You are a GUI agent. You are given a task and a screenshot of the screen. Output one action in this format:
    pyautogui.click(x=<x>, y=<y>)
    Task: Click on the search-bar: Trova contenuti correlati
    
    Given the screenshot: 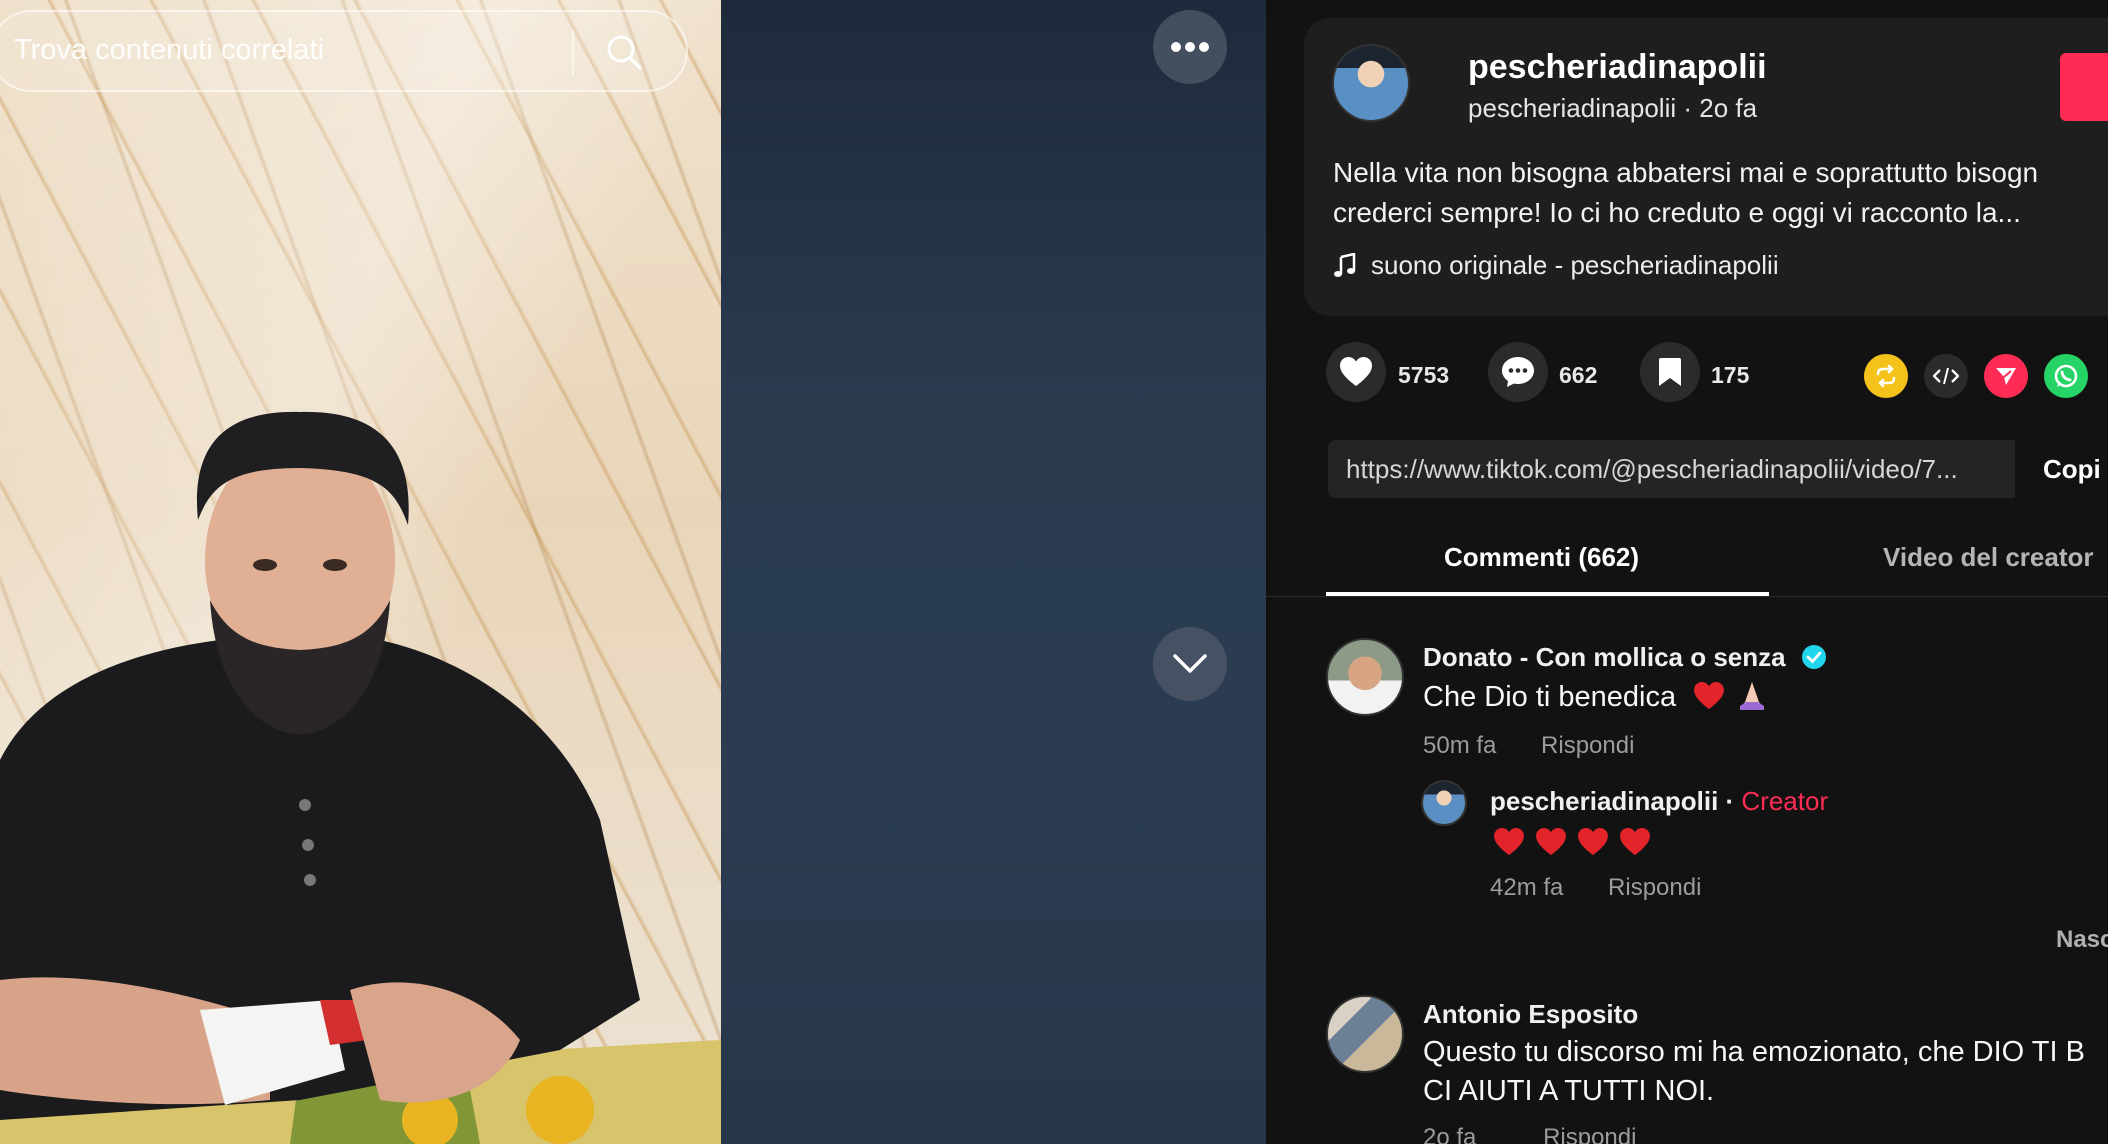 What is the action you would take?
    pyautogui.click(x=344, y=51)
    